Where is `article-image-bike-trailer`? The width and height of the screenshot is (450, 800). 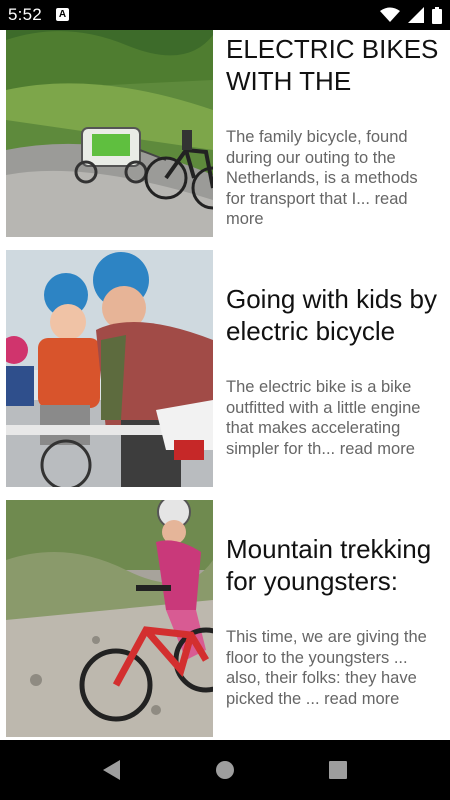
article-image-bike-trailer is located at coordinates (109, 133).